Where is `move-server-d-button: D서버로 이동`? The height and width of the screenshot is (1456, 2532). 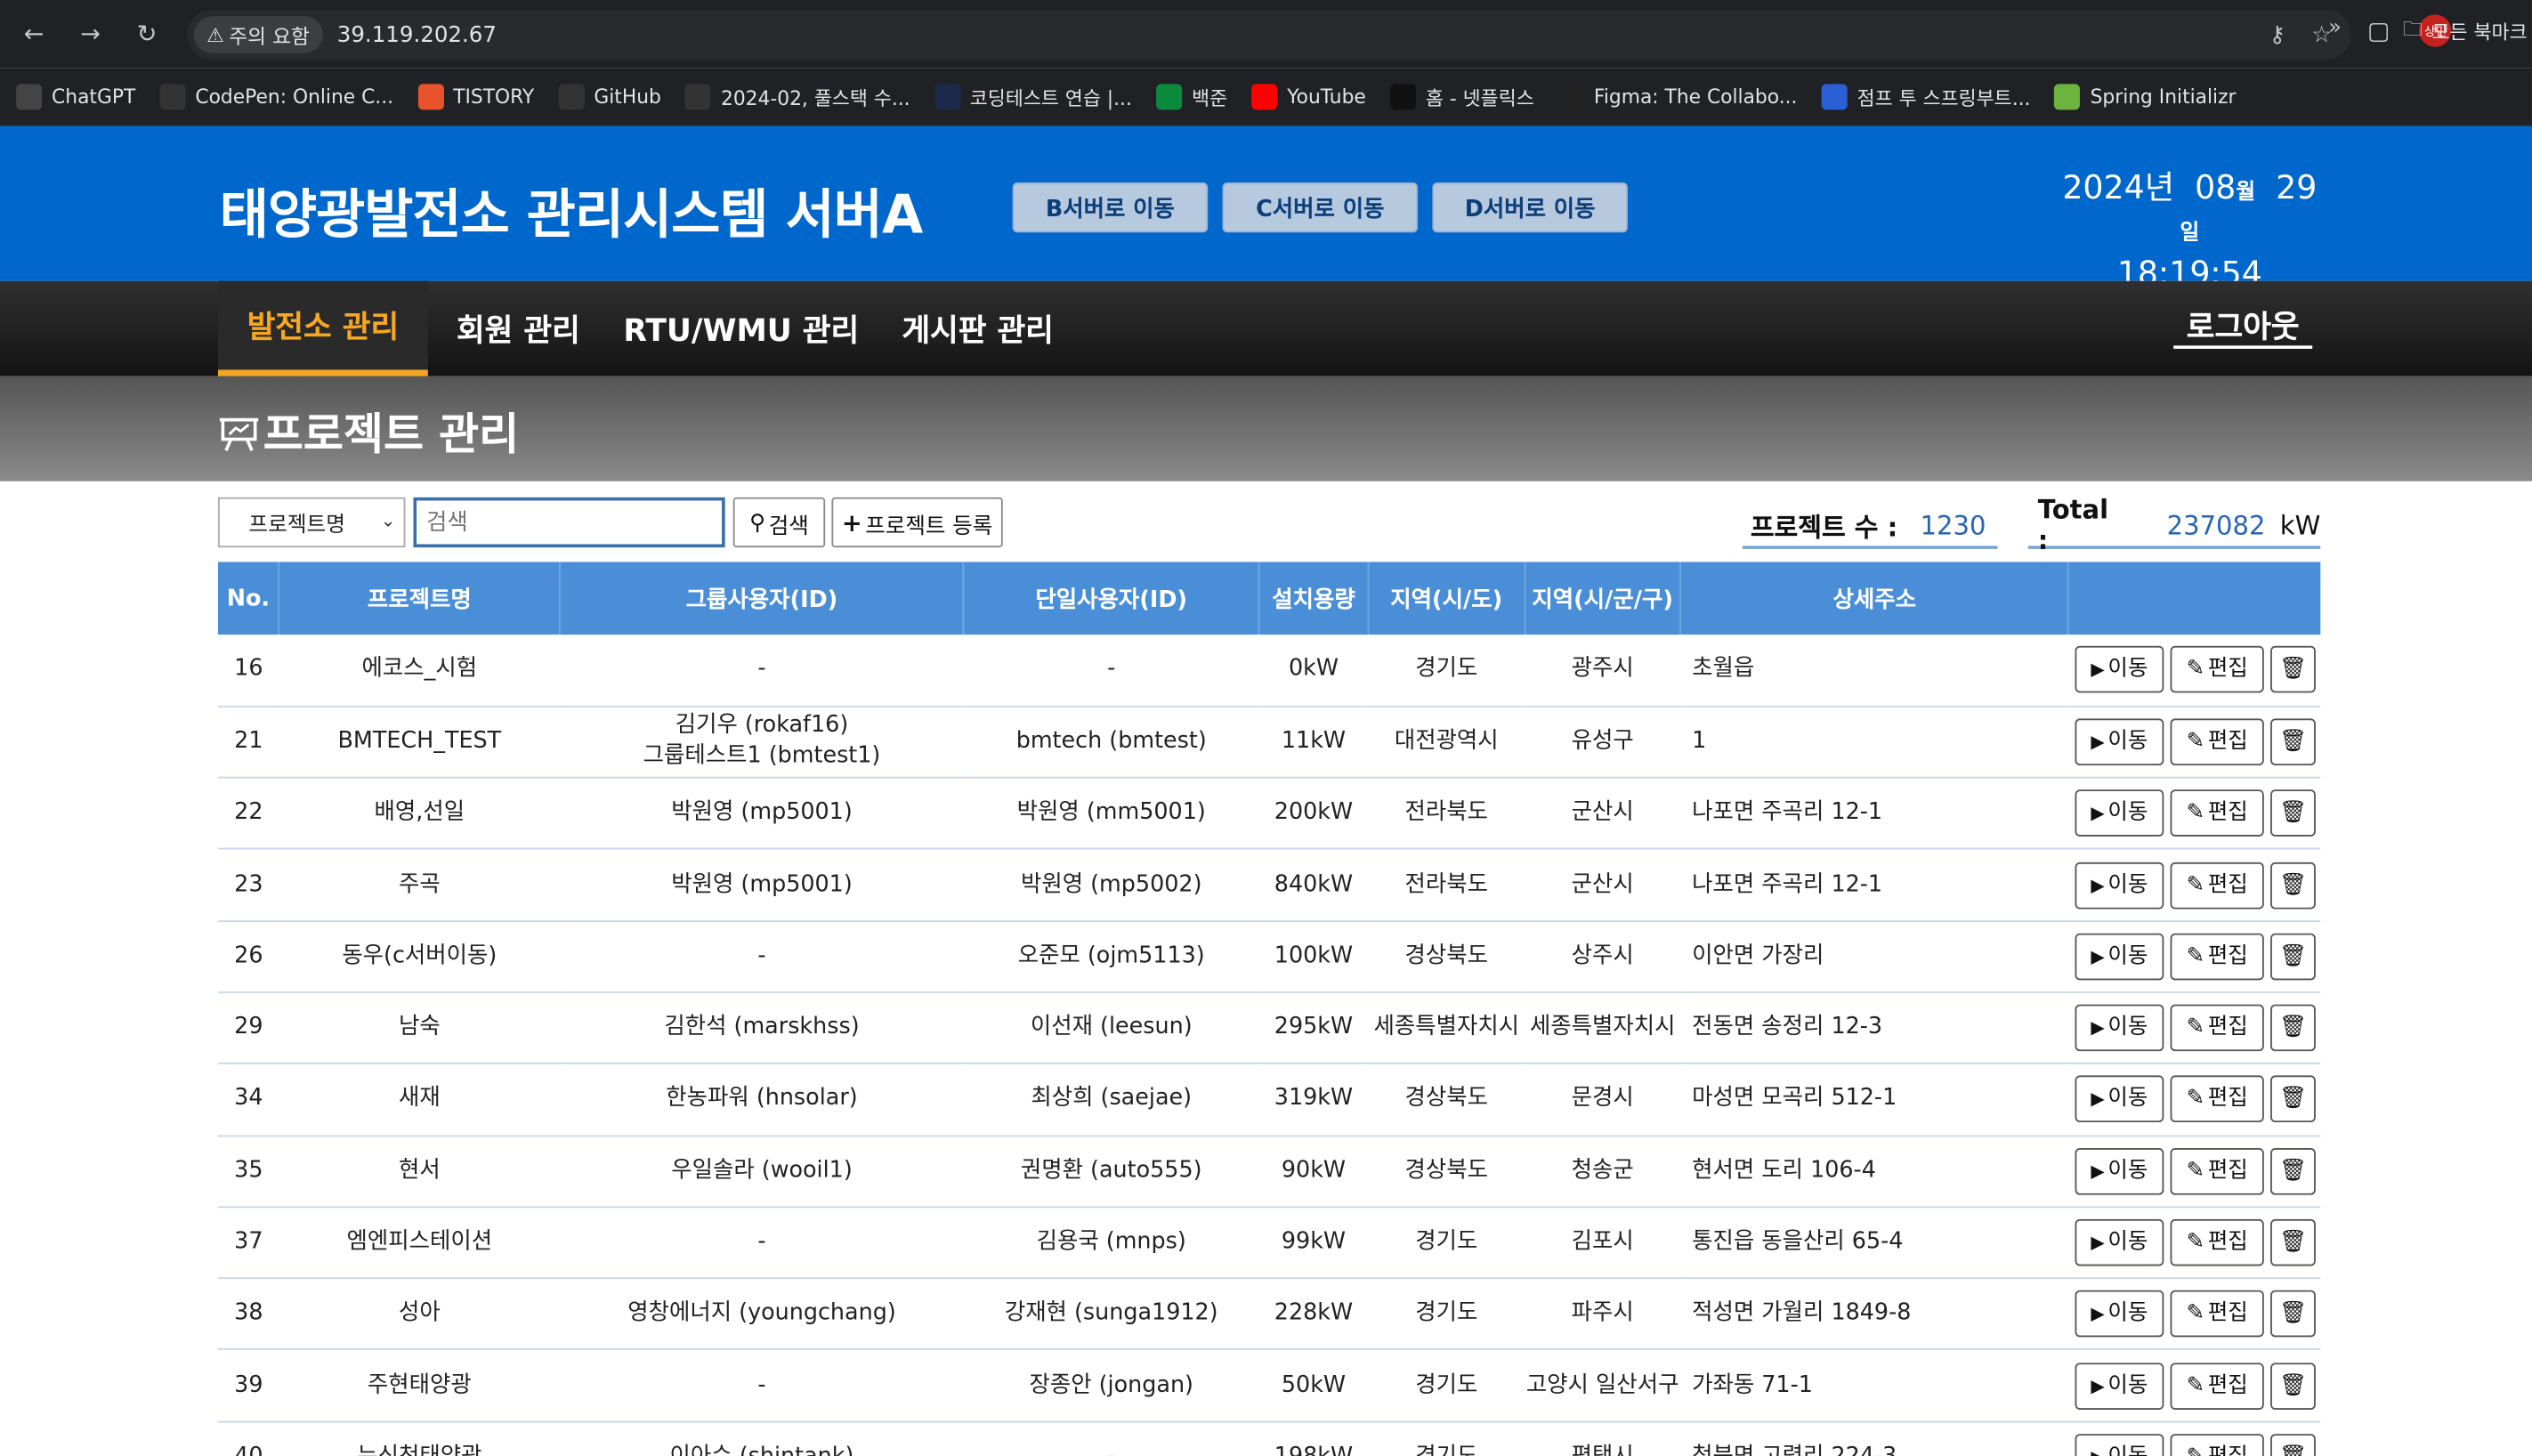 move-server-d-button: D서버로 이동 is located at coordinates (1530, 207).